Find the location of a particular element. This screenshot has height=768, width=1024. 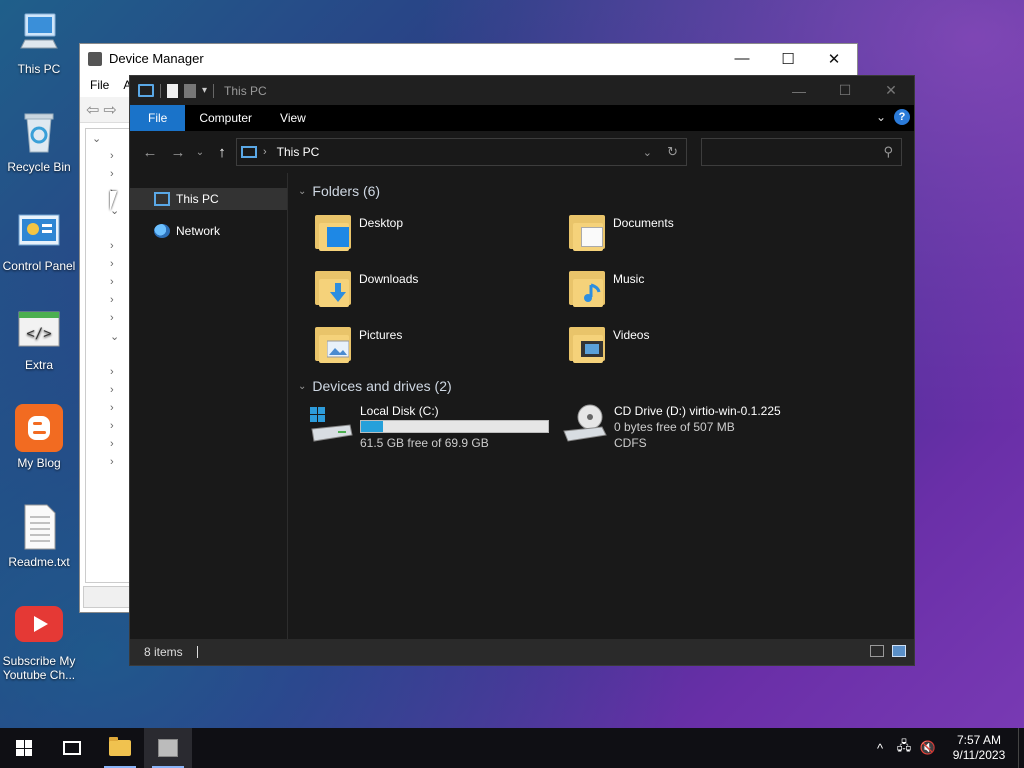

desktop-icon-recycle-bin: Recycle Bin is located at coordinates (39, 141).